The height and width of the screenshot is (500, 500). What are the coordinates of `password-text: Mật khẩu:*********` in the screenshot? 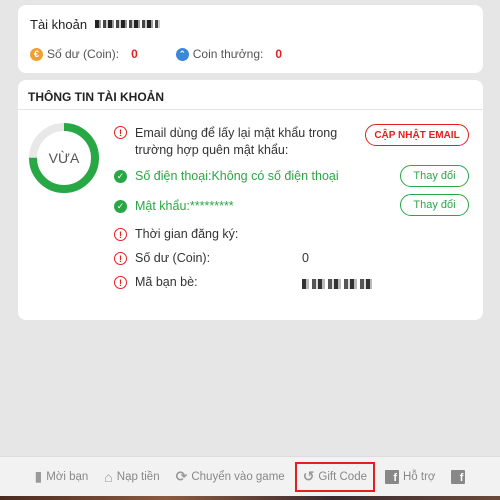 It's located at (184, 206).